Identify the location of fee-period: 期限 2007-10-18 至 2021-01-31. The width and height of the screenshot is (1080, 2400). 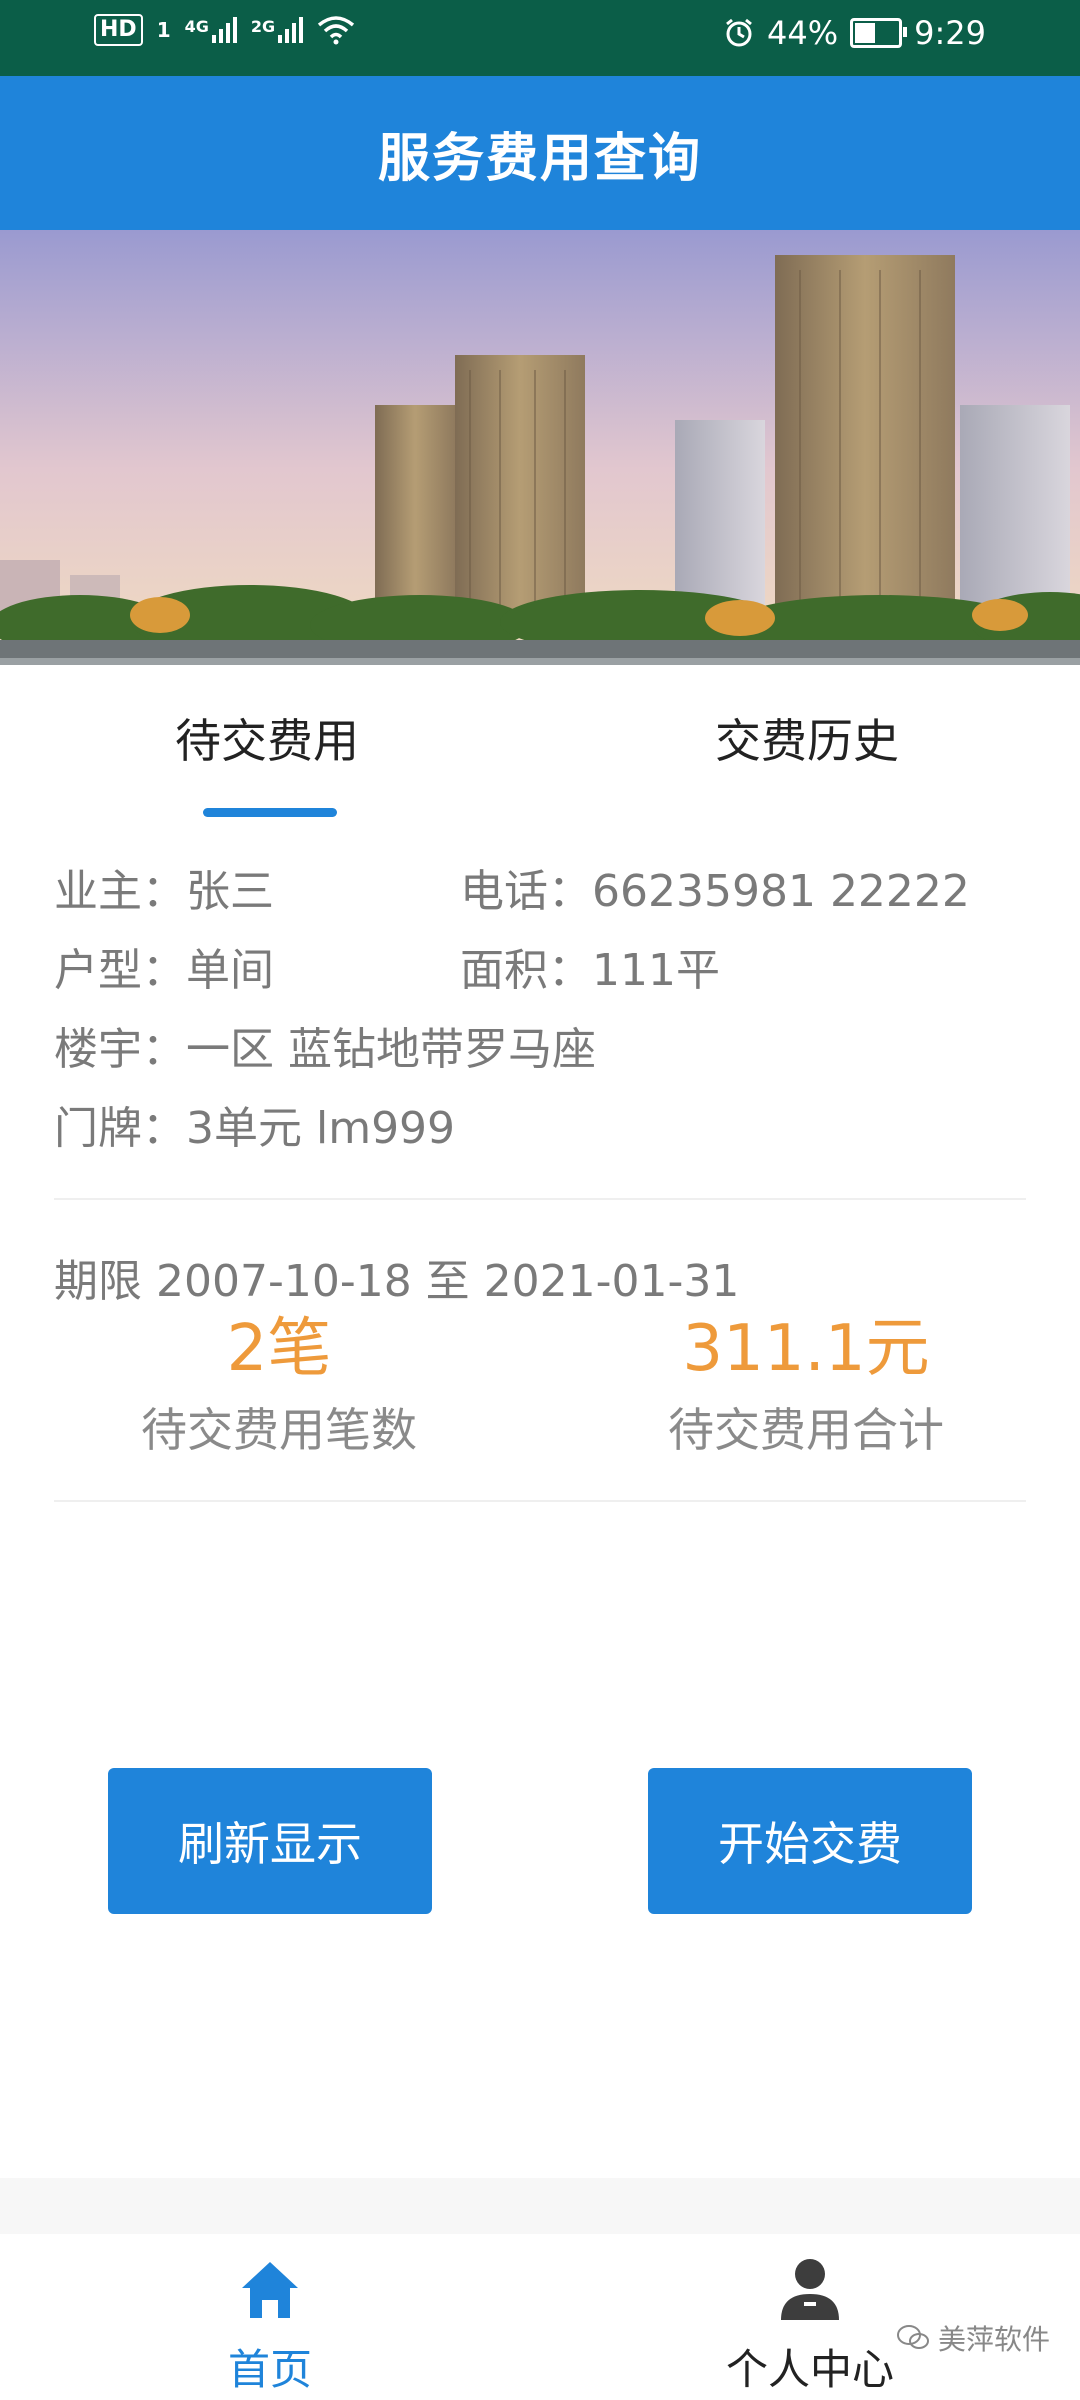
(397, 1281).